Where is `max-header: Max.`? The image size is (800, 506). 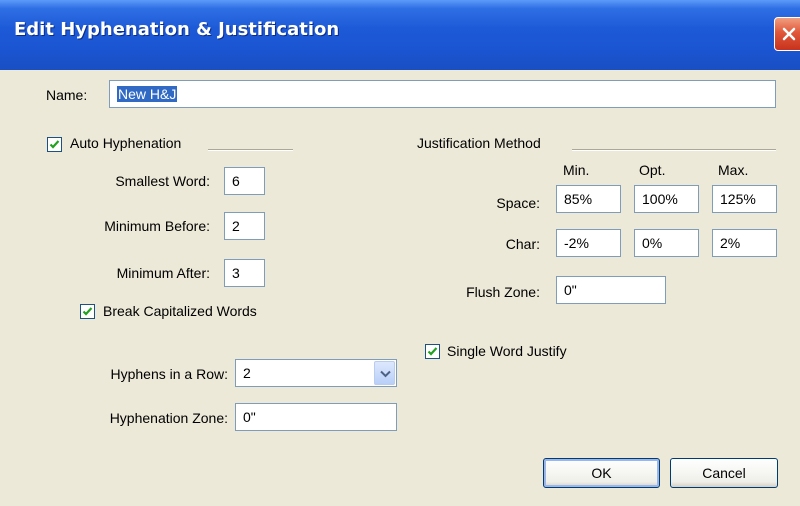
max-header: Max. is located at coordinates (733, 170).